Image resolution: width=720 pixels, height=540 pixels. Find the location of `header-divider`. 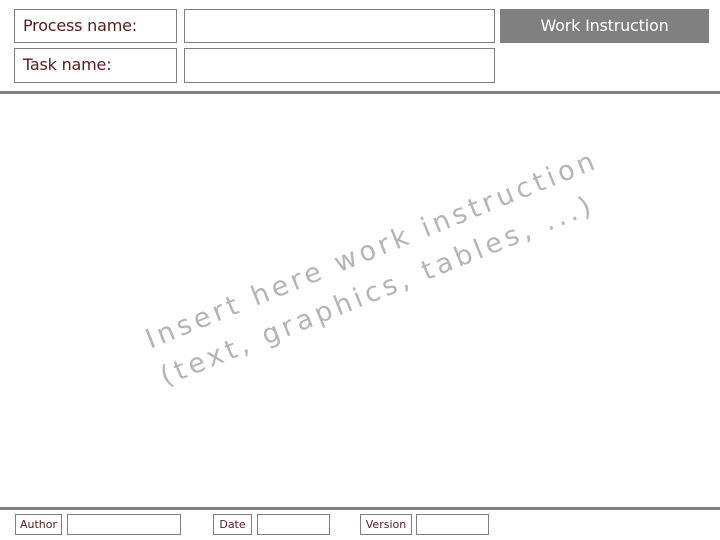

header-divider is located at coordinates (360, 92).